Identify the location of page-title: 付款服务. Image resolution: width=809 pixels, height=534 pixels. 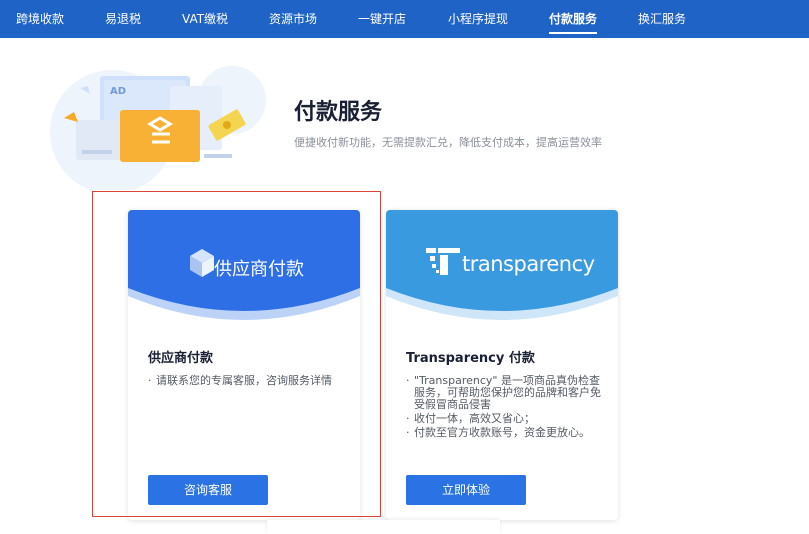
(338, 112).